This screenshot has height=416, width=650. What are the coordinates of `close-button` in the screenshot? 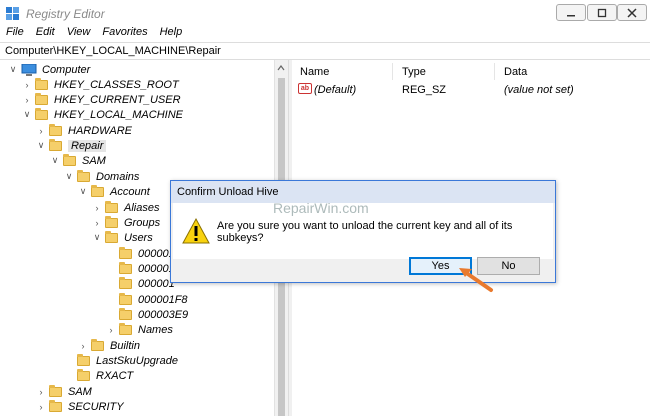 It's located at (632, 12).